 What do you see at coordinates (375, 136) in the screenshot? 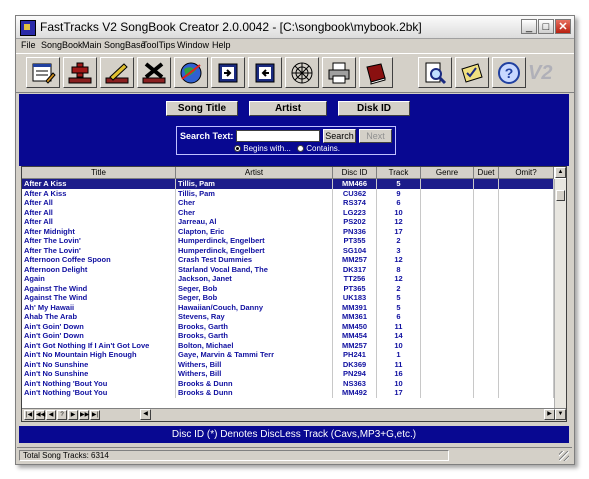
I see `next-button: Next` at bounding box center [375, 136].